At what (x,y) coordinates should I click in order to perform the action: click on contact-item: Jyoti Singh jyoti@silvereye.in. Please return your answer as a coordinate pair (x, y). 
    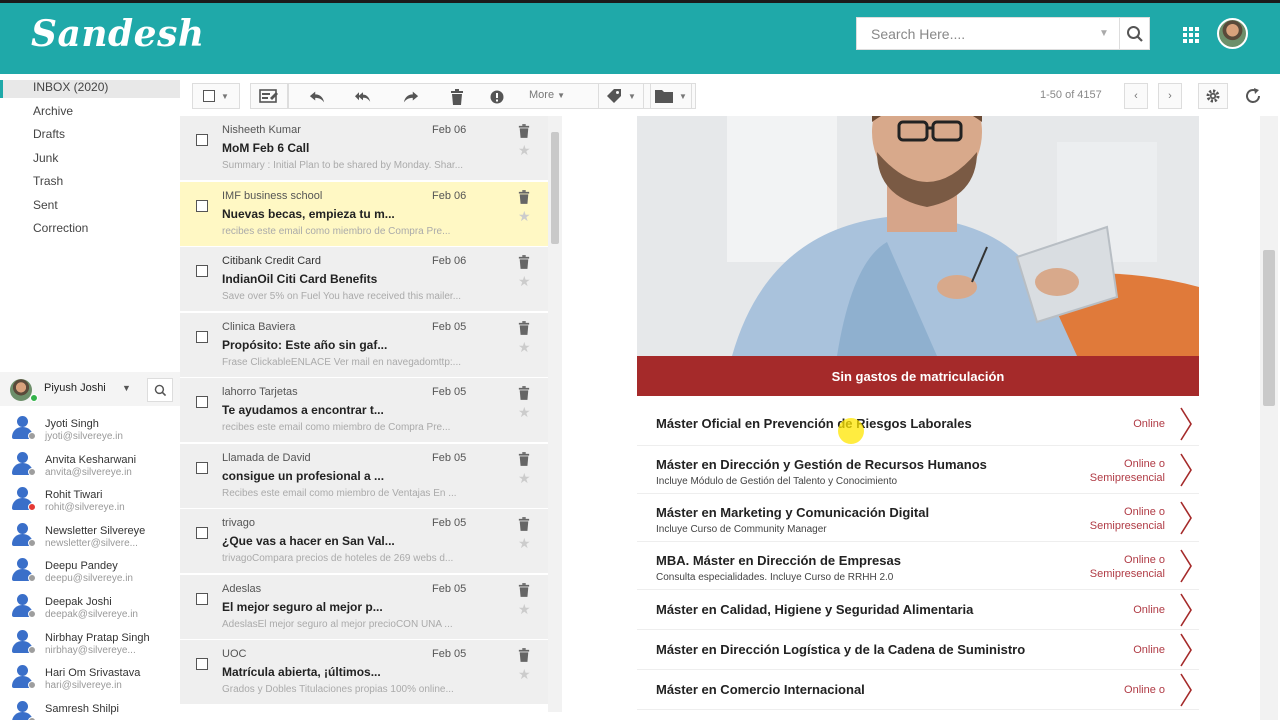
    Looking at the image, I should click on (90, 430).